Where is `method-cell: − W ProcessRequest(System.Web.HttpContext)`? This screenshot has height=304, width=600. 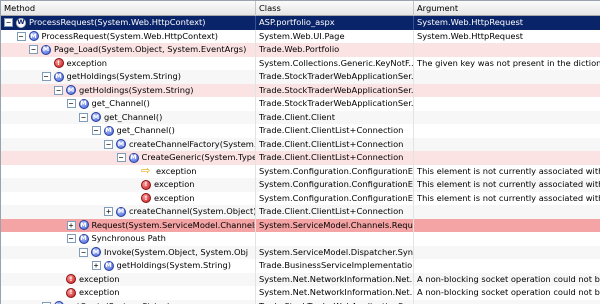 method-cell: − W ProcessRequest(System.Web.HttpContext) is located at coordinates (128, 23).